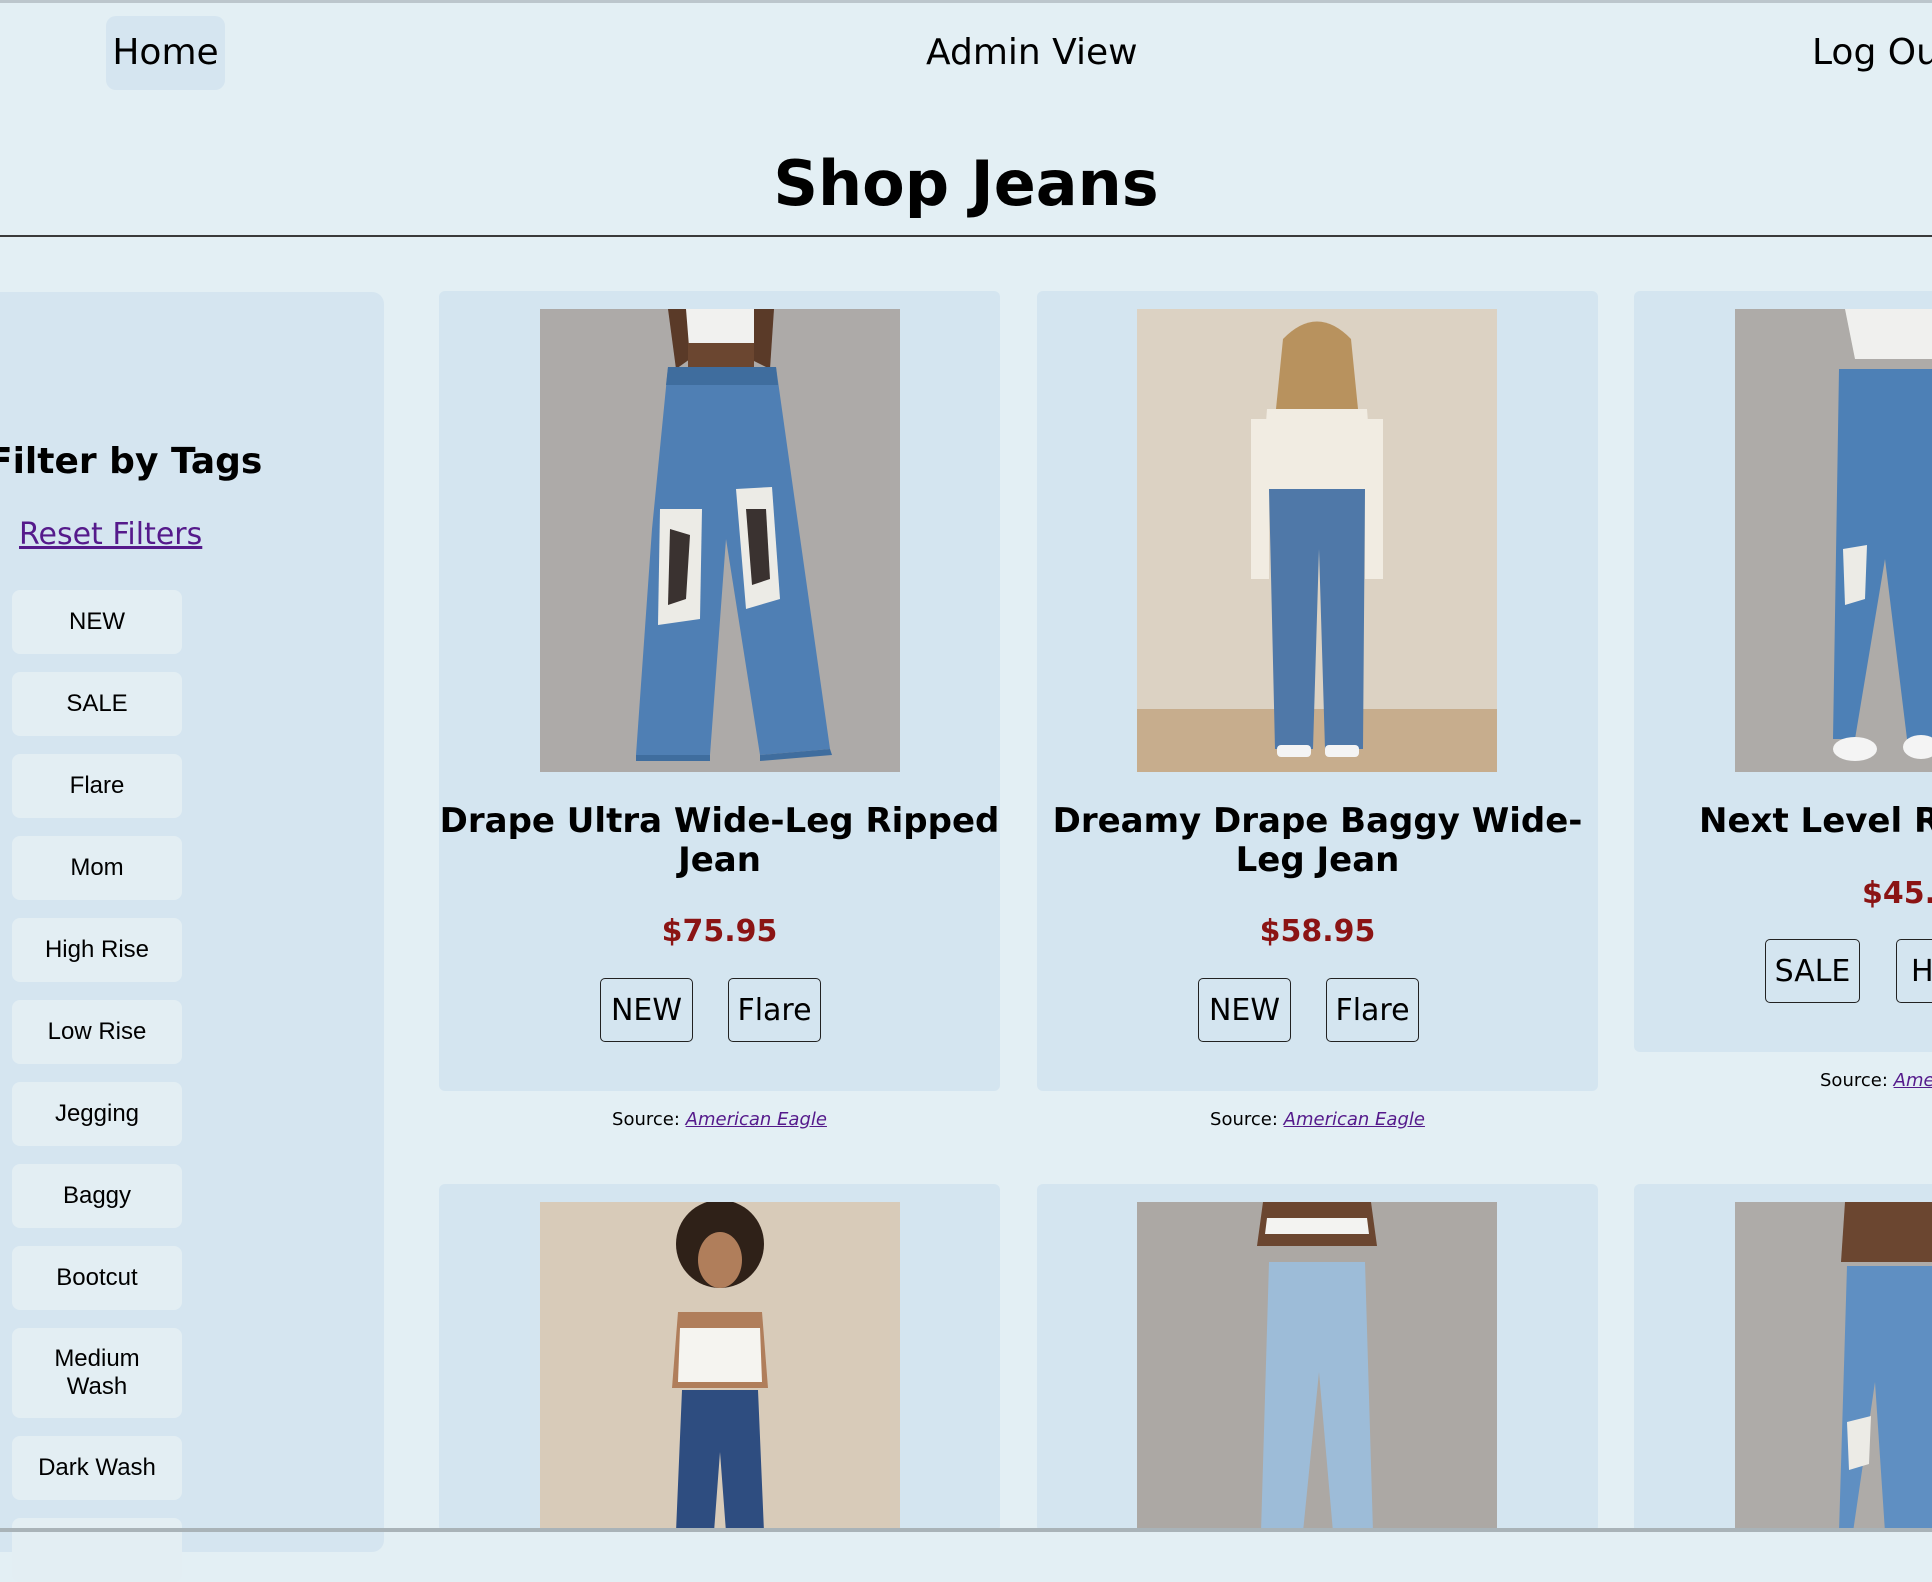 This screenshot has height=1582, width=1932. Describe the element at coordinates (97, 1373) in the screenshot. I see `tag-filter-medium-wash: Medium Wash` at that location.